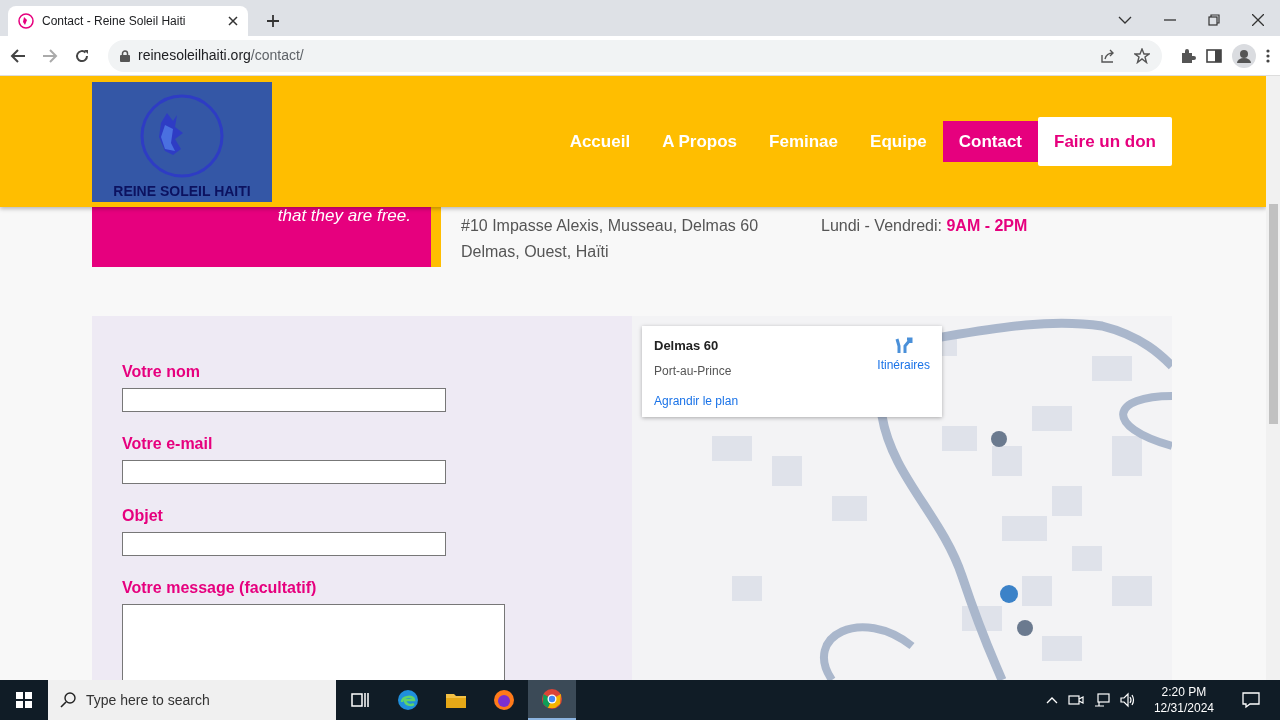  Describe the element at coordinates (693, 371) in the screenshot. I see `place-subtitle: Port-au-Prince` at that location.